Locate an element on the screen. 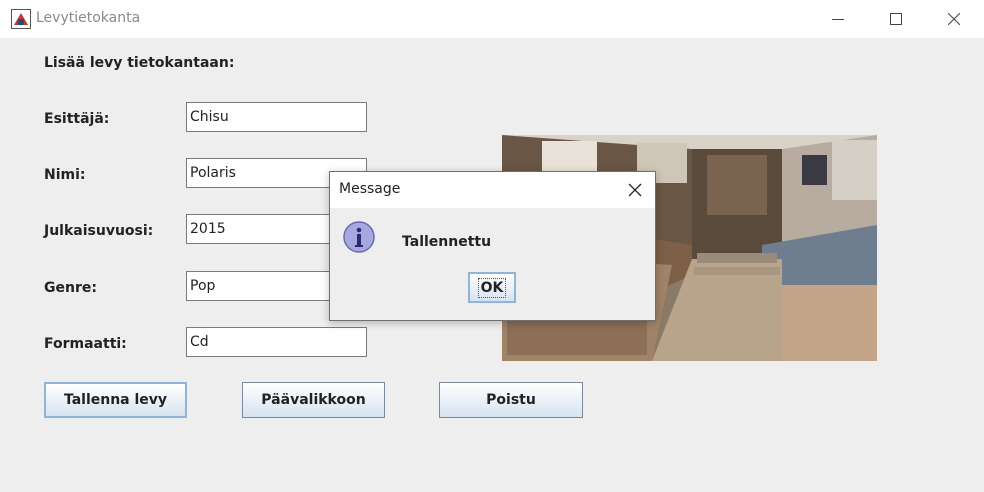 The height and width of the screenshot is (492, 984). save-record-button: Tallenna levy is located at coordinates (115, 400).